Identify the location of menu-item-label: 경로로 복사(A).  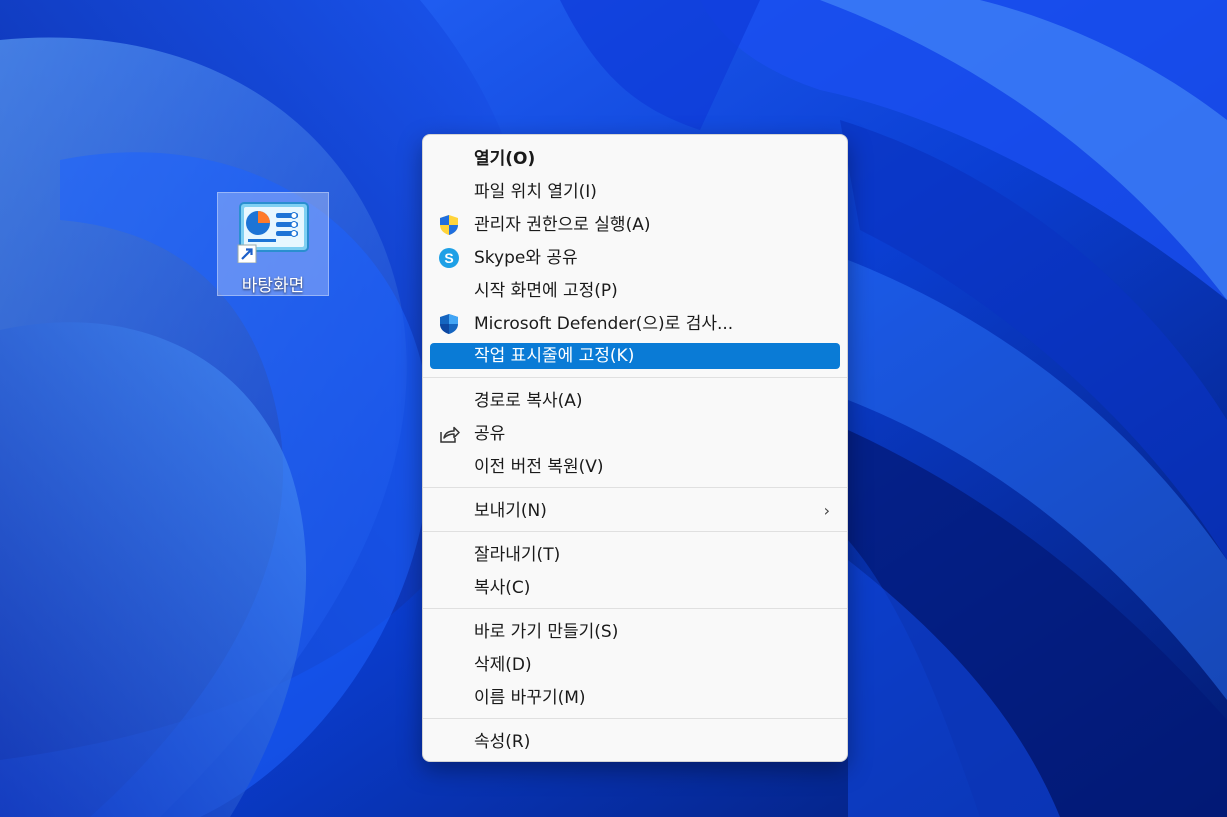
(528, 401).